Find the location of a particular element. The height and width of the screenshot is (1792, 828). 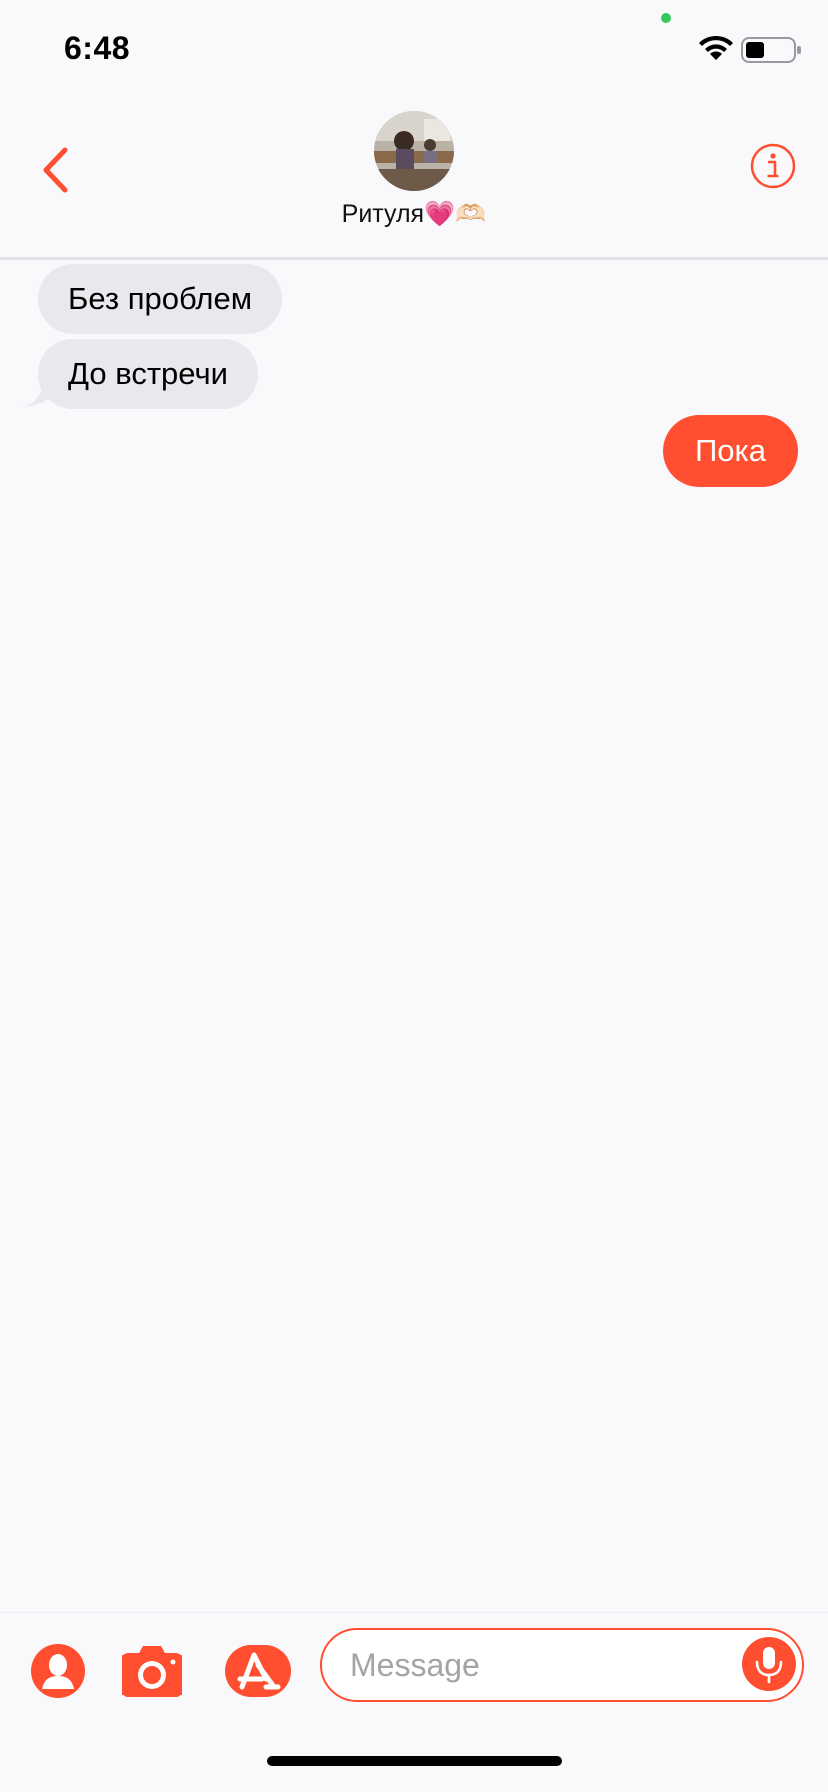

microphone-icon is located at coordinates (769, 1665).